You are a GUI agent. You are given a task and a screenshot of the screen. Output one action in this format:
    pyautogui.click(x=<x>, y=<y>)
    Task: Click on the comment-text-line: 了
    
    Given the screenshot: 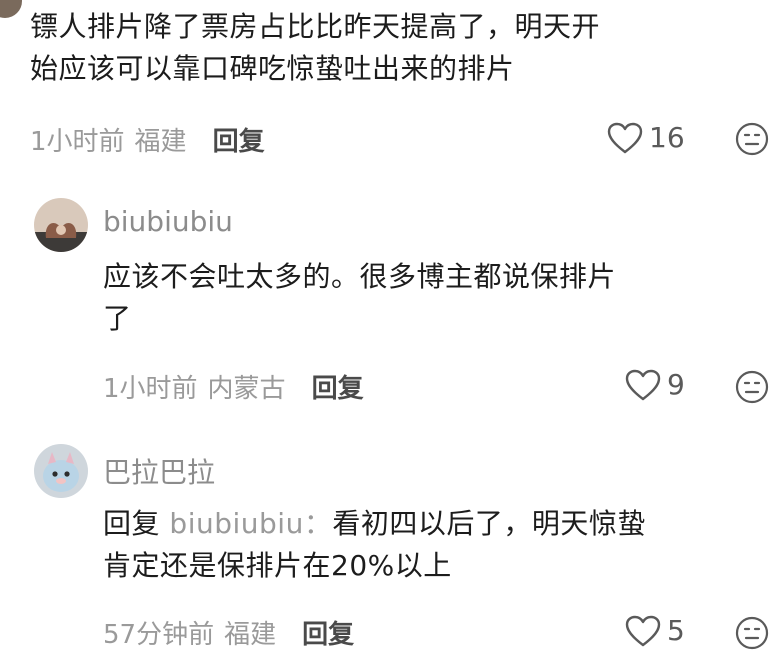 What is the action you would take?
    pyautogui.click(x=117, y=318)
    